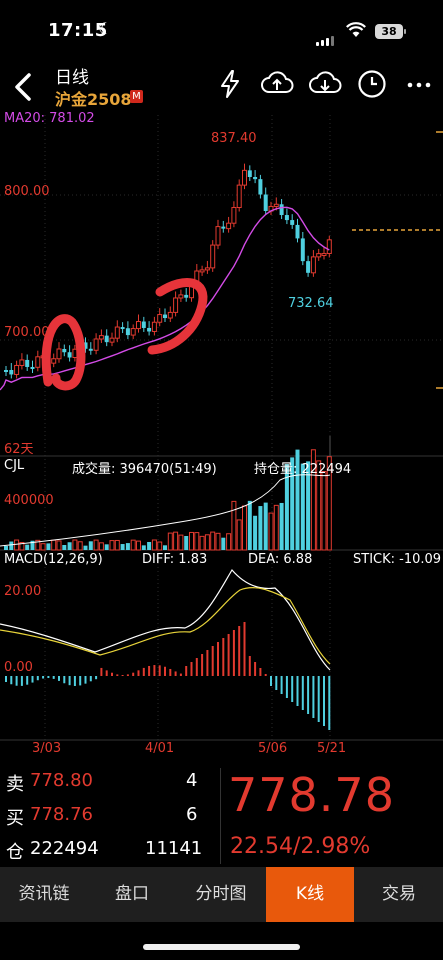  Describe the element at coordinates (303, 469) in the screenshot. I see `open-interest-value: 持仓量: 222494` at that location.